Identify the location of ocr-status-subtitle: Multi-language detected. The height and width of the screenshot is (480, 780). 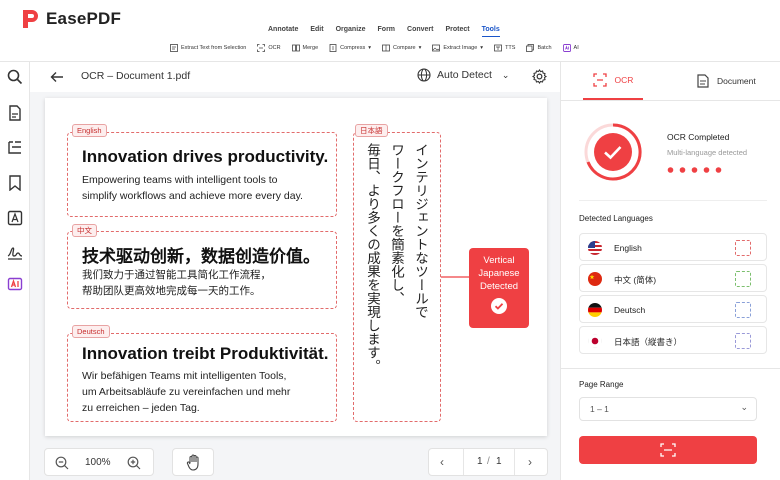
(707, 152).